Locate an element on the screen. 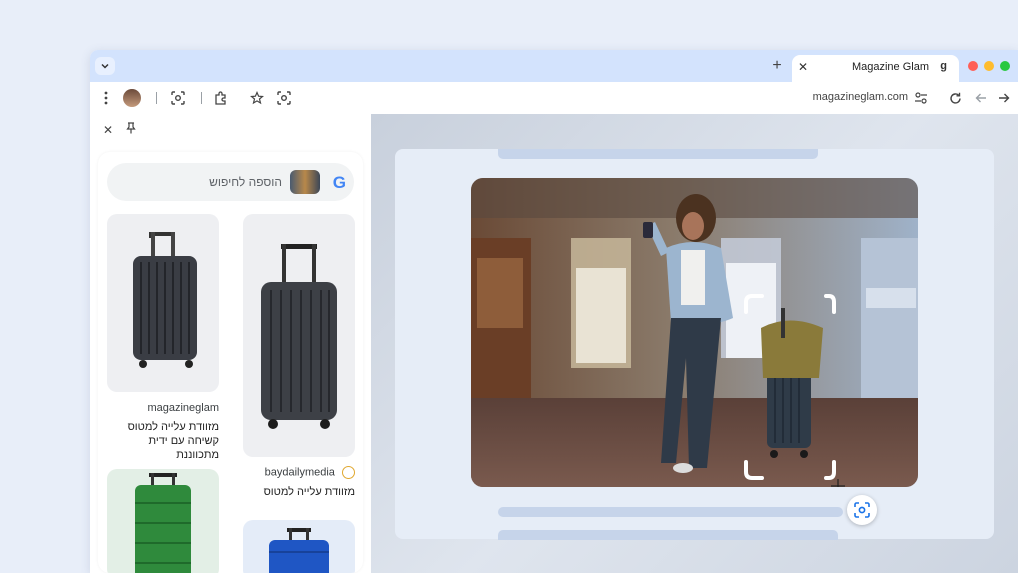  source-name: baydailymedia is located at coordinates (299, 472).